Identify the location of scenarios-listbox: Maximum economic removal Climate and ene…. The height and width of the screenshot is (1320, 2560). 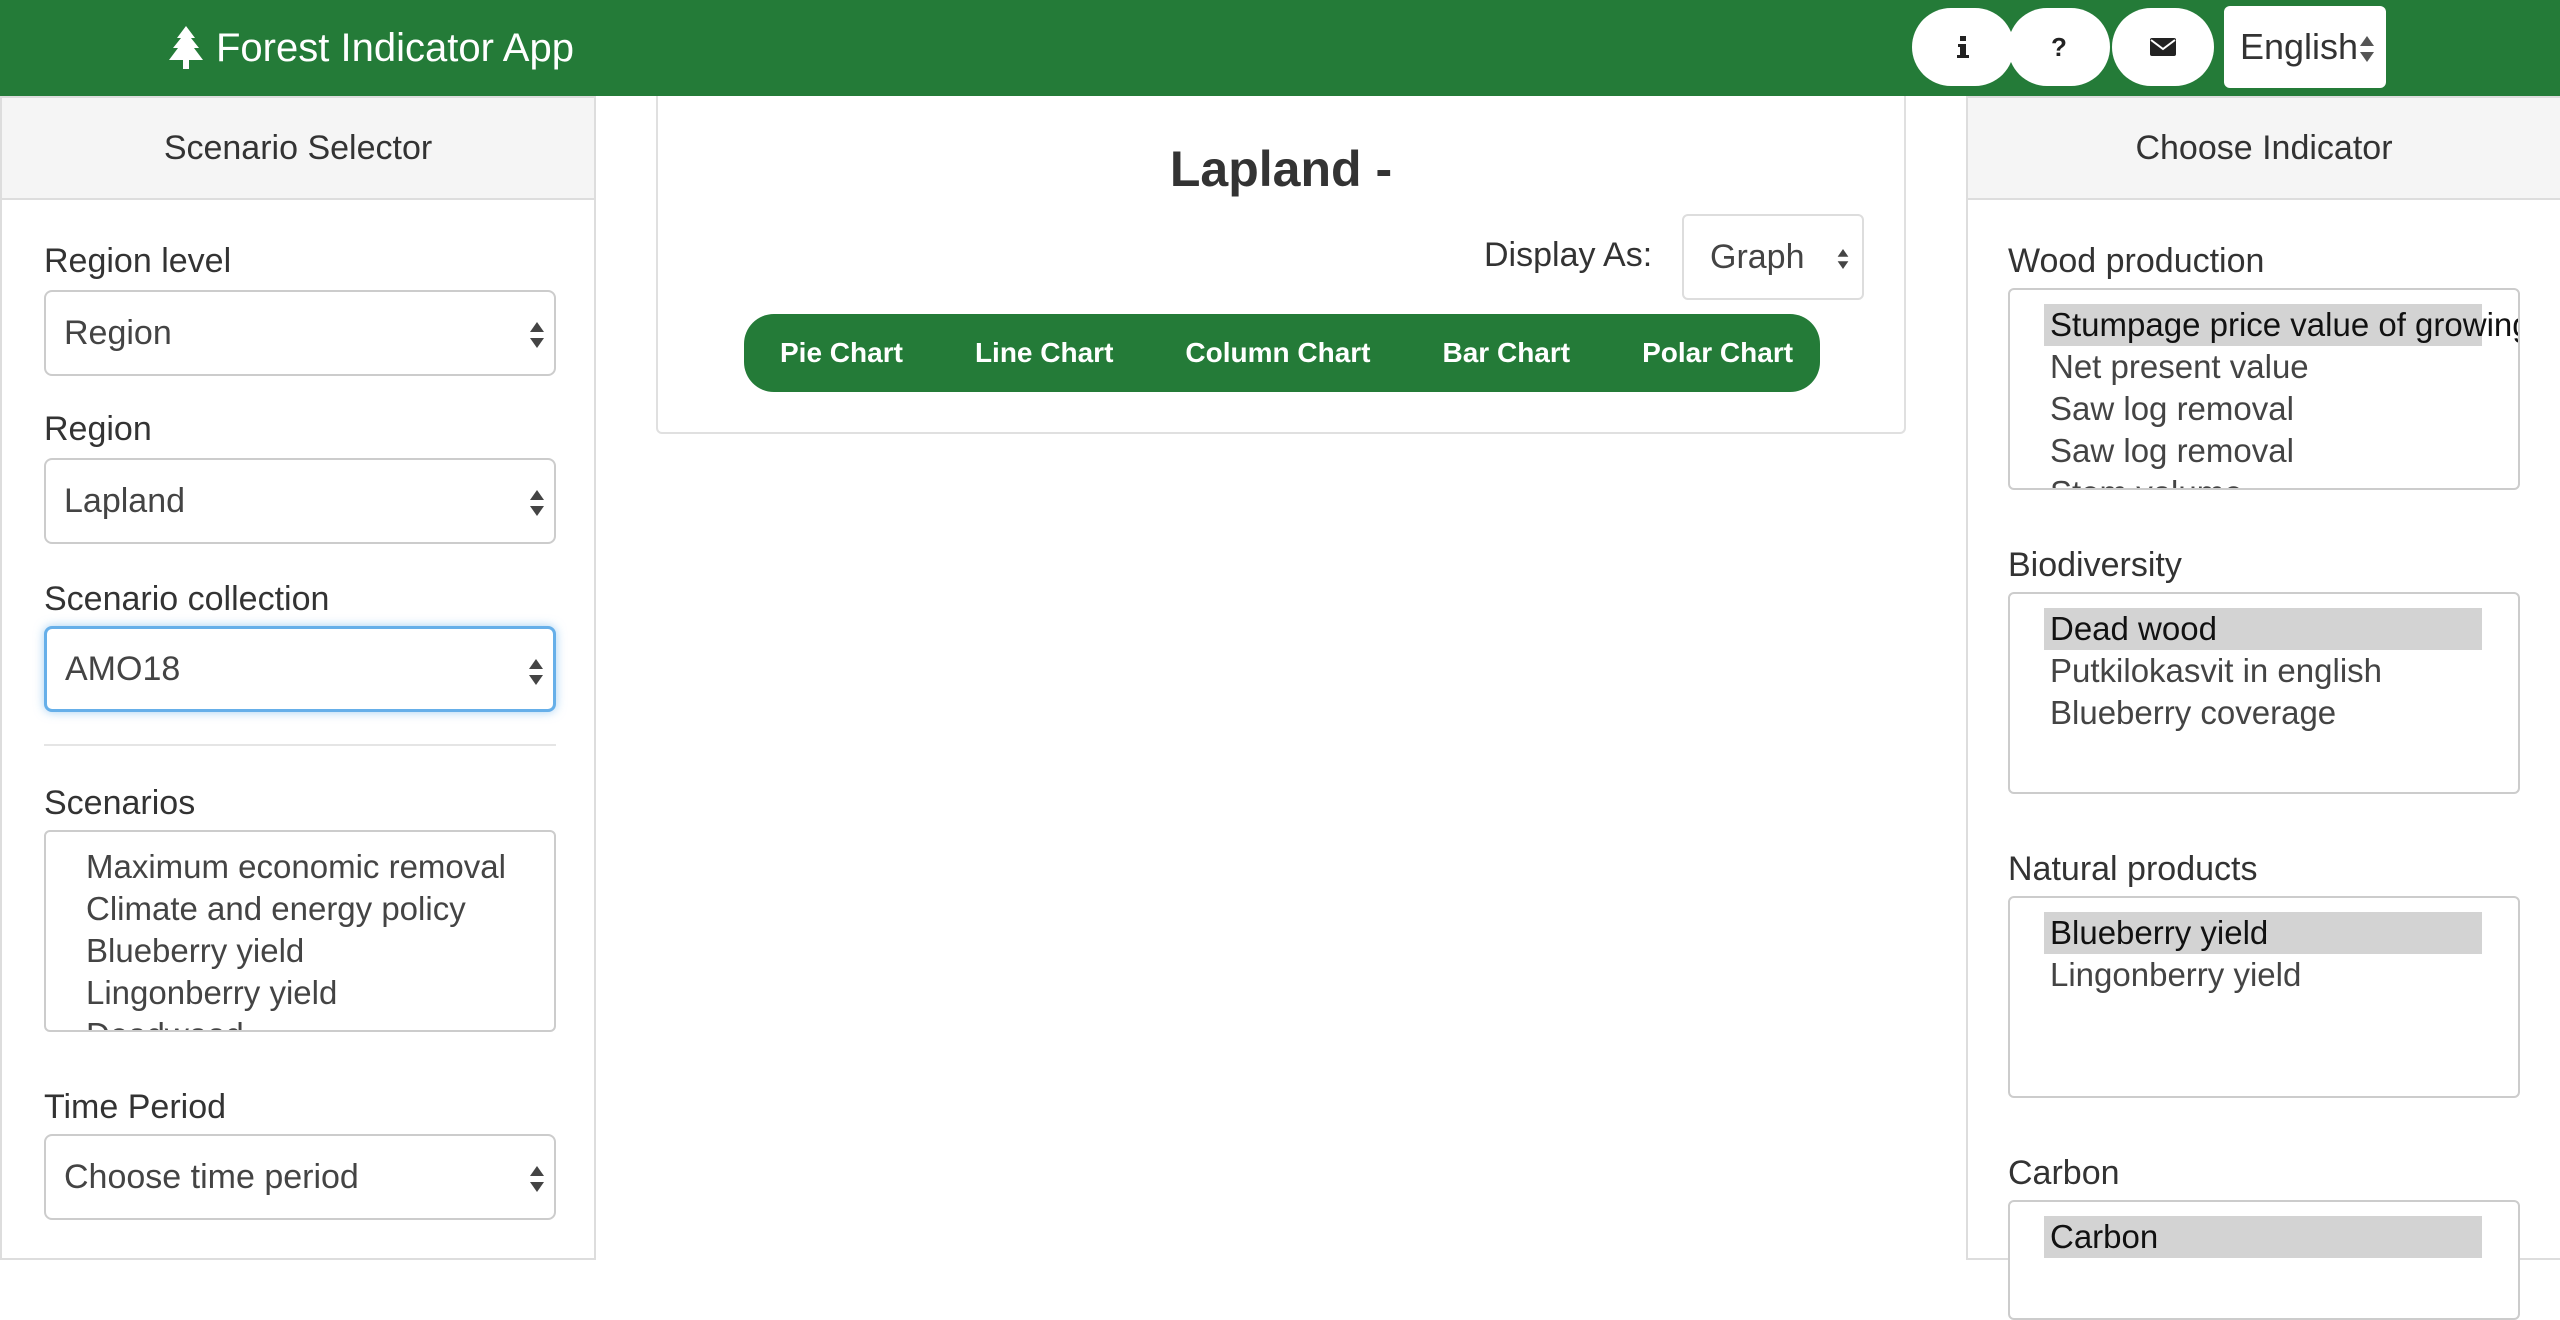
(300, 931).